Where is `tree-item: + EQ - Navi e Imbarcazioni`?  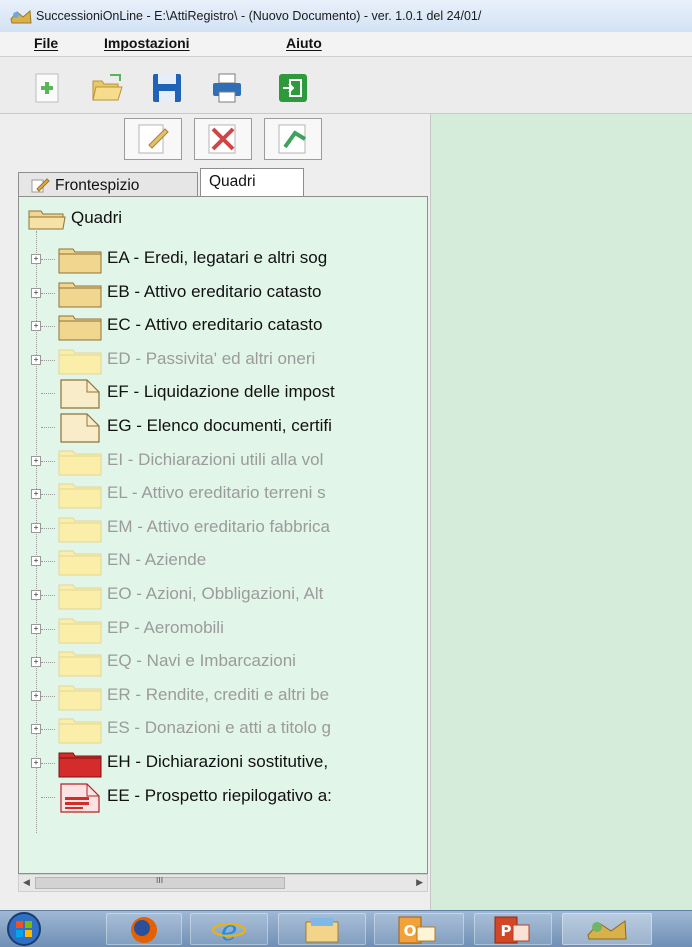
tree-item: + EQ - Navi e Imbarcazioni is located at coordinates (223, 661).